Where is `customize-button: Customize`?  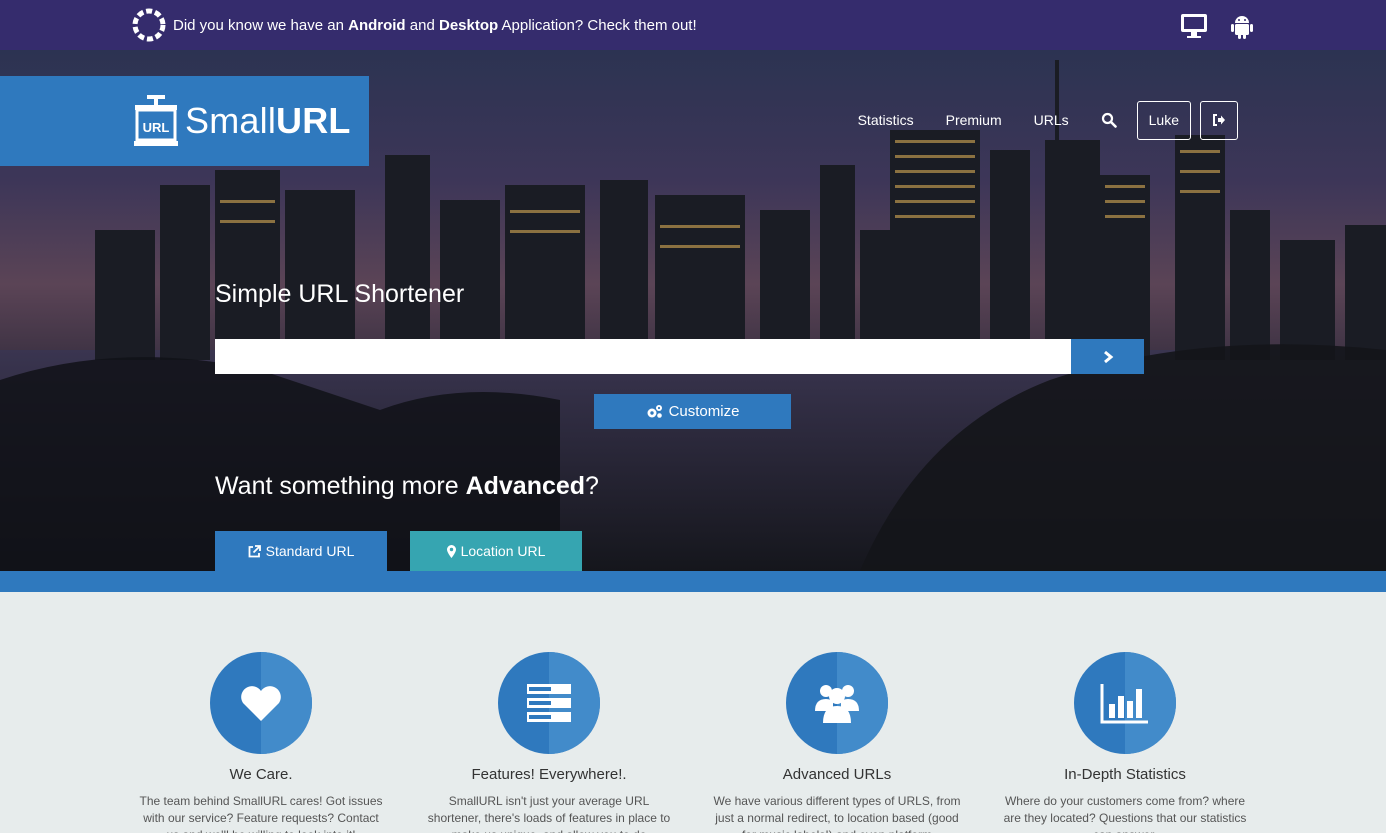 customize-button: Customize is located at coordinates (692, 411).